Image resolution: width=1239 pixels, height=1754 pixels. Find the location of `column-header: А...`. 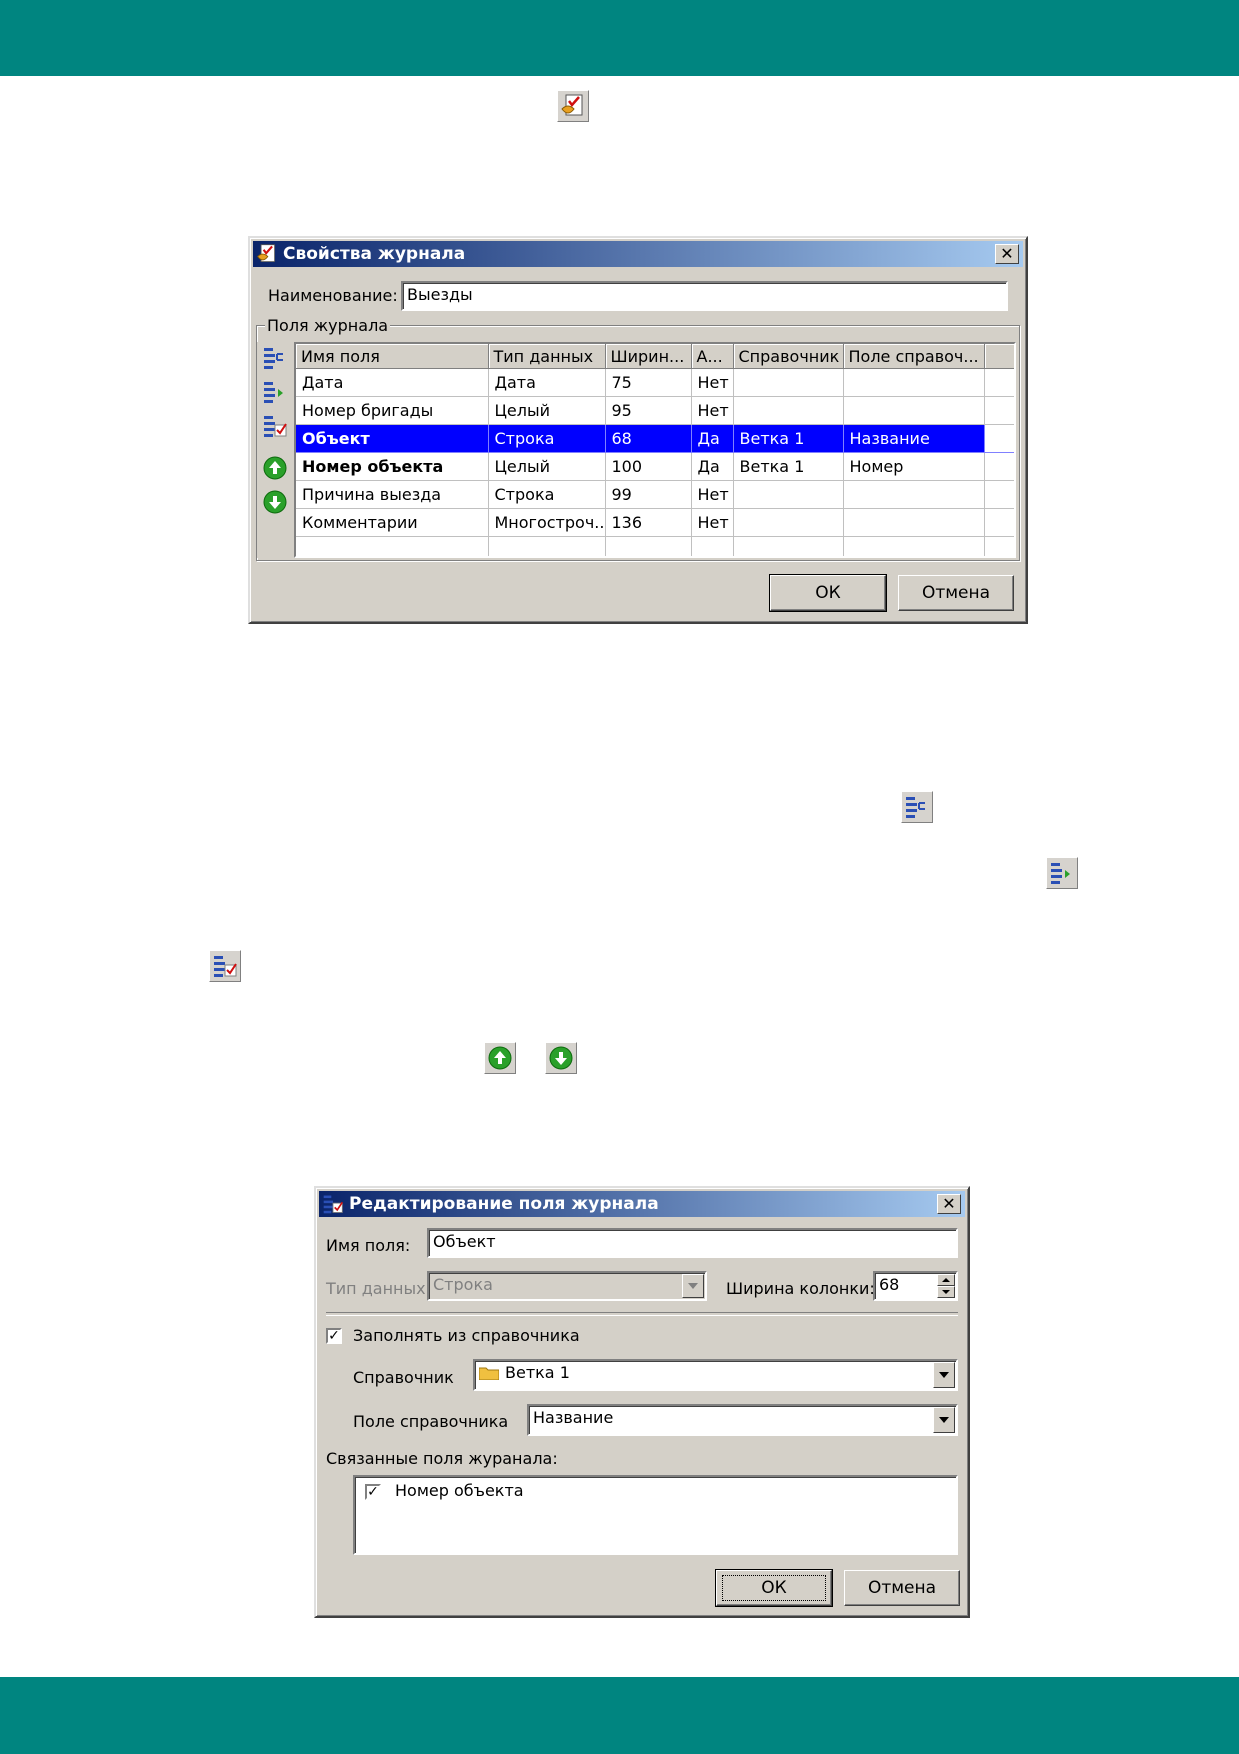

column-header: А... is located at coordinates (712, 356).